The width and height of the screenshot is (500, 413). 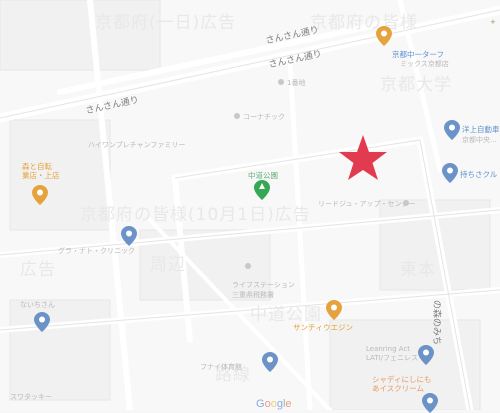 I want to click on place-sublabel: ミックス京都店, so click(x=424, y=64).